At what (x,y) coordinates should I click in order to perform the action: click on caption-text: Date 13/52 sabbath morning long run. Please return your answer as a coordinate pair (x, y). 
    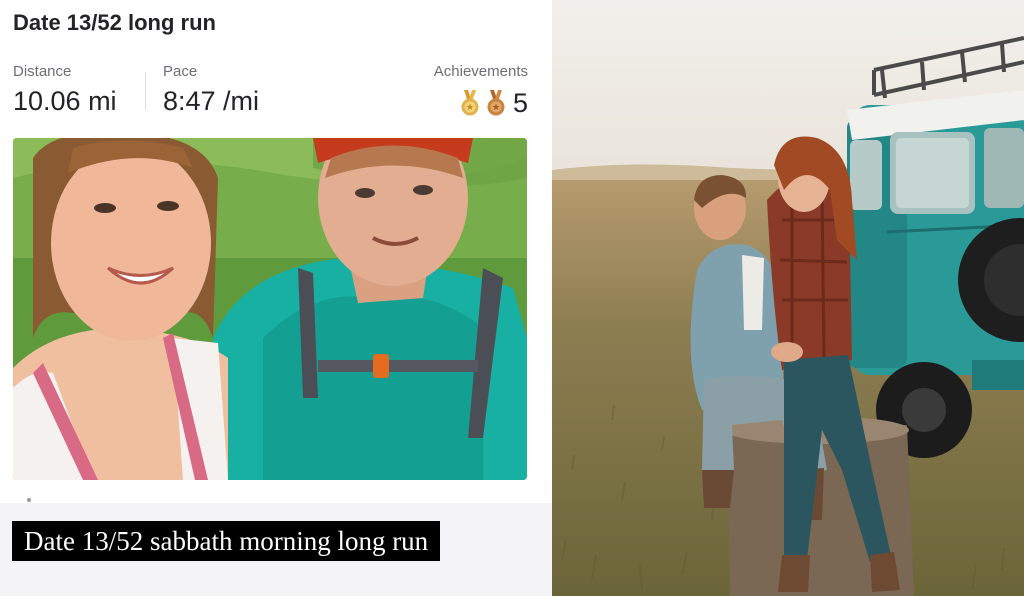
    Looking at the image, I should click on (226, 541).